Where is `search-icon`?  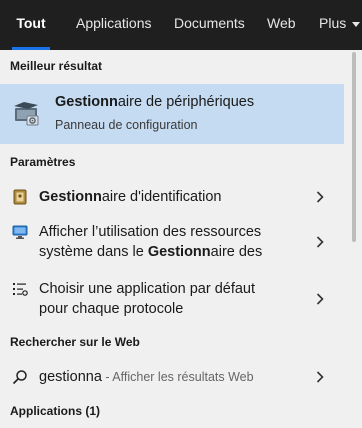
search-icon is located at coordinates (19, 377).